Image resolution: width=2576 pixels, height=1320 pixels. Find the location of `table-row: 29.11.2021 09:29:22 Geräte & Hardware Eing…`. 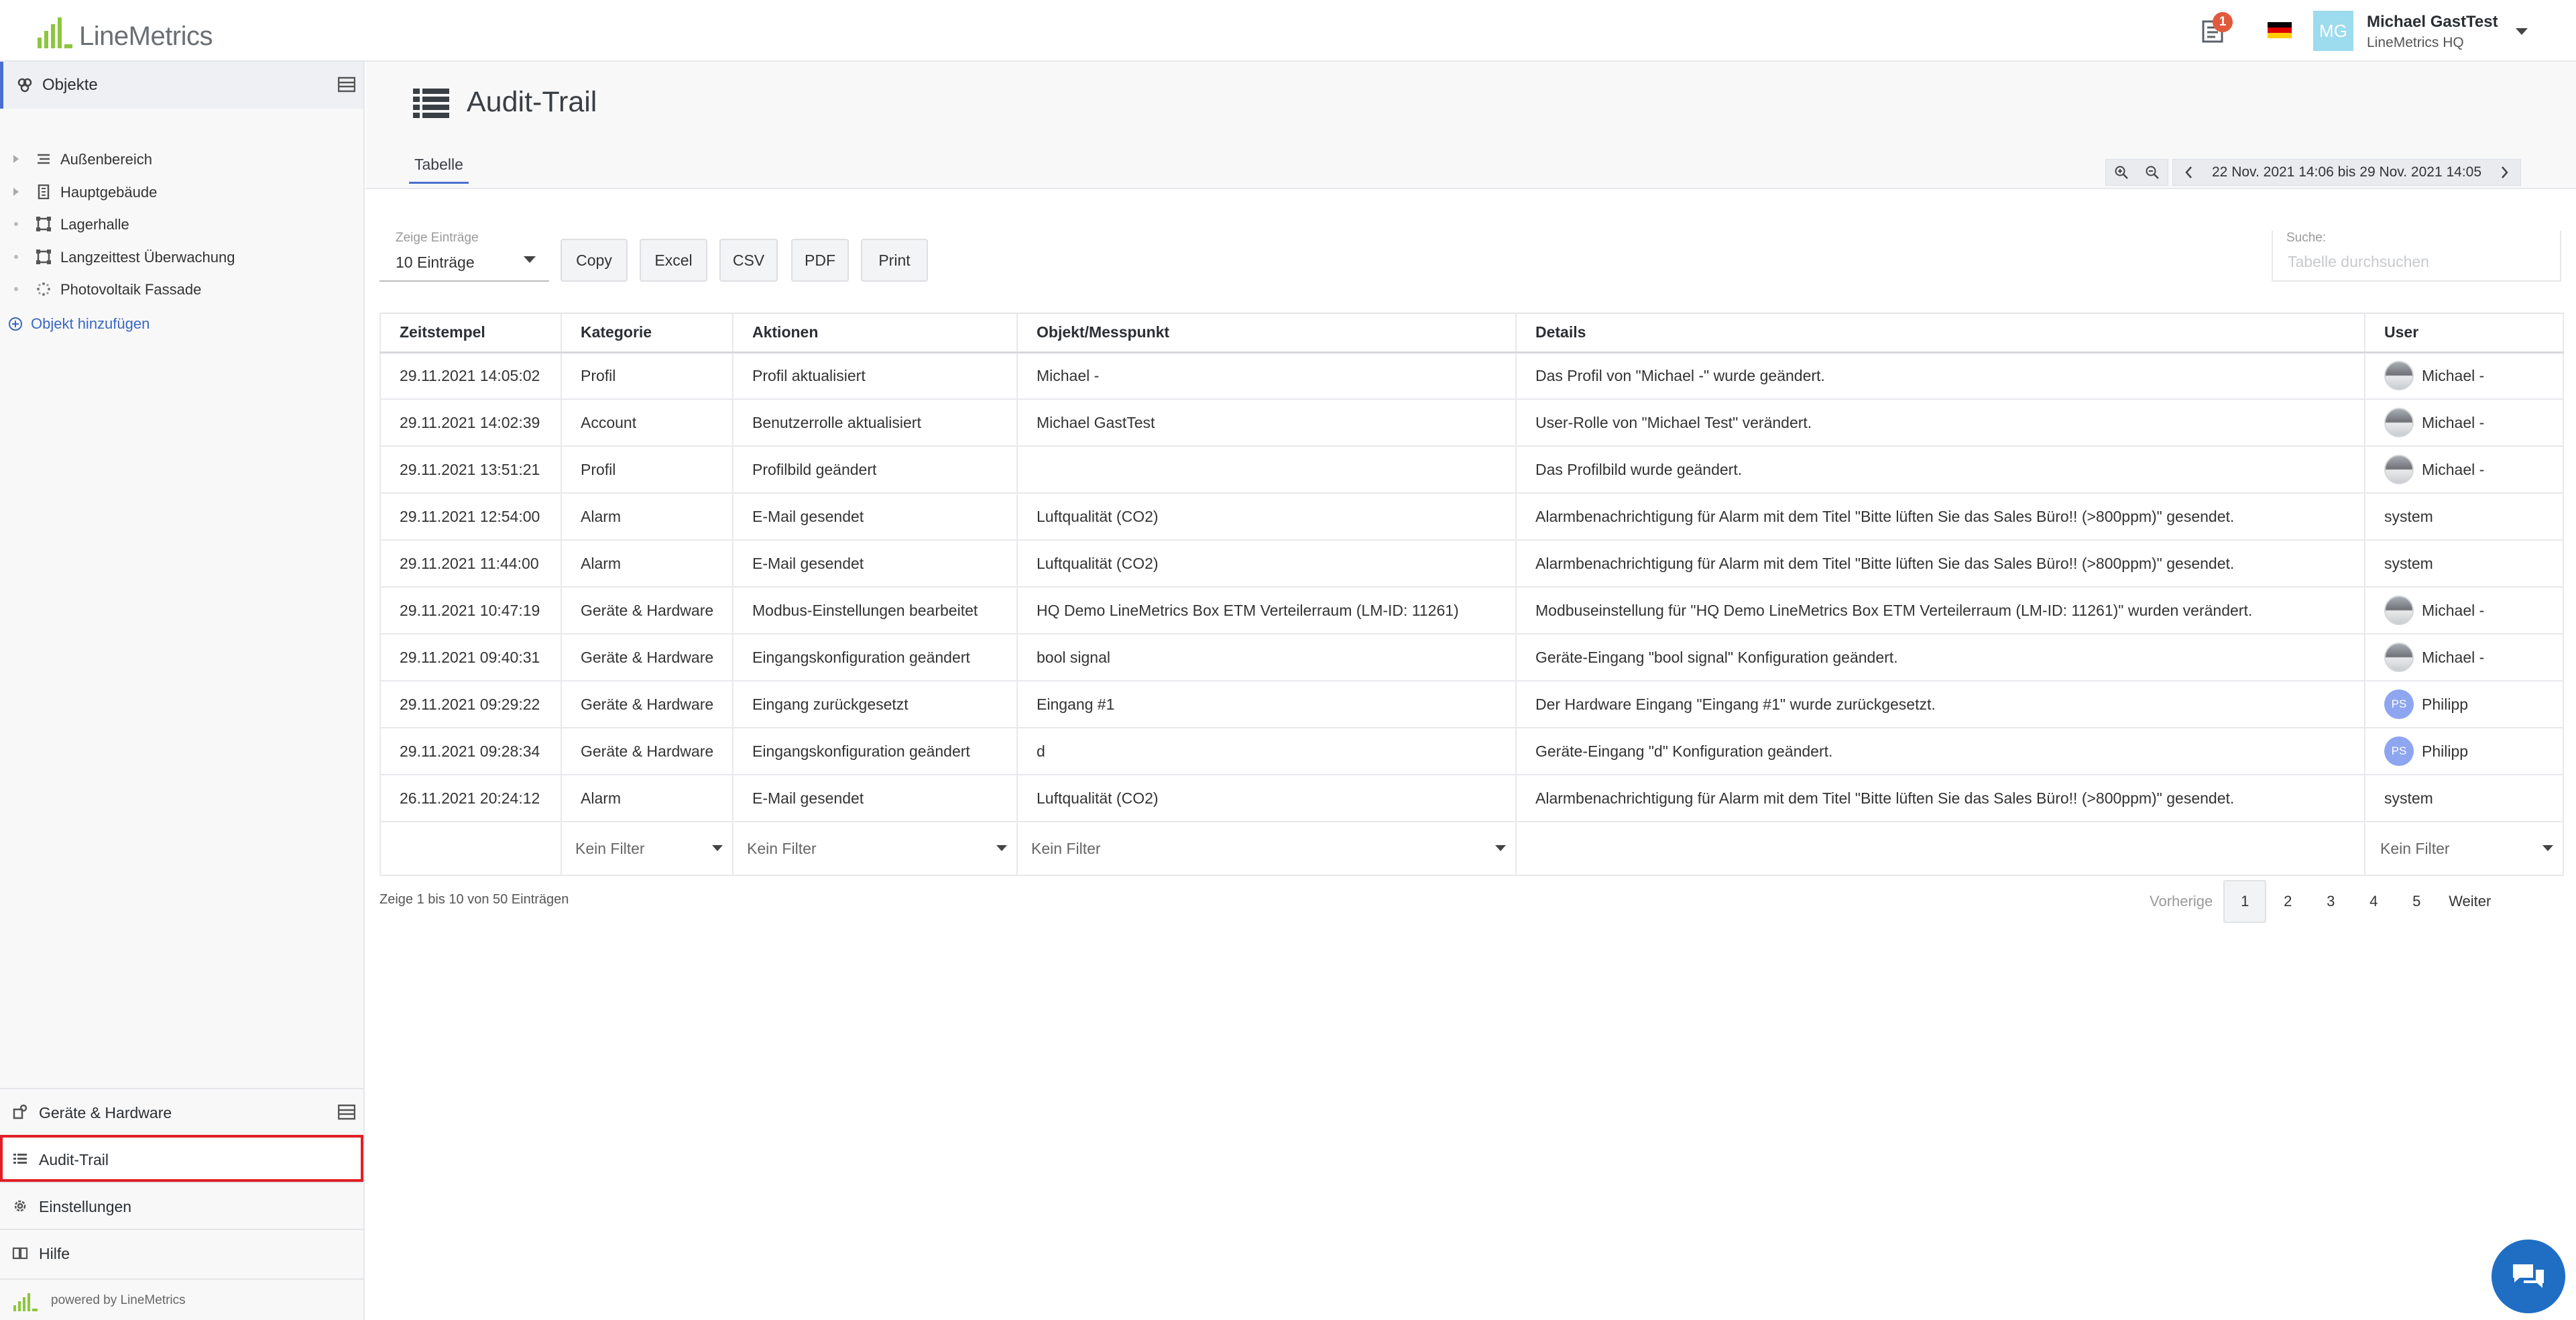

table-row: 29.11.2021 09:29:22 Geräte & Hardware Eing… is located at coordinates (1471, 705).